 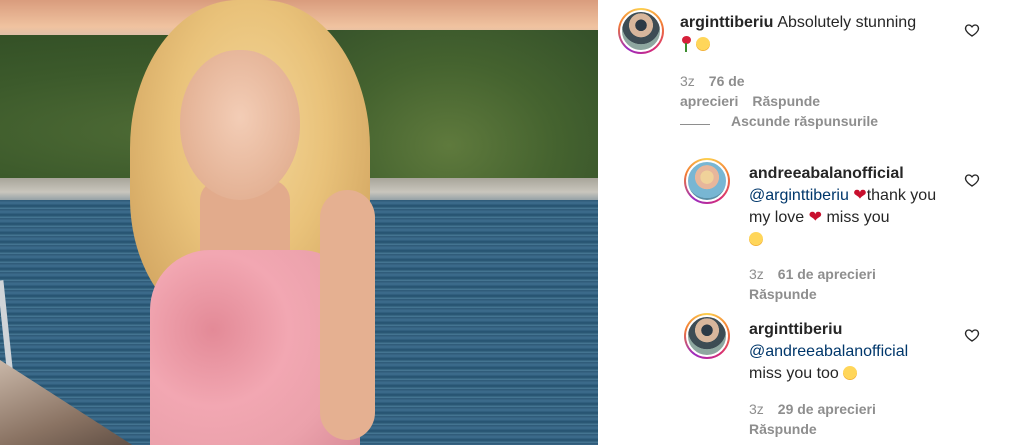 What do you see at coordinates (827, 409) in the screenshot?
I see `comment-likes: 29 de aprecieri` at bounding box center [827, 409].